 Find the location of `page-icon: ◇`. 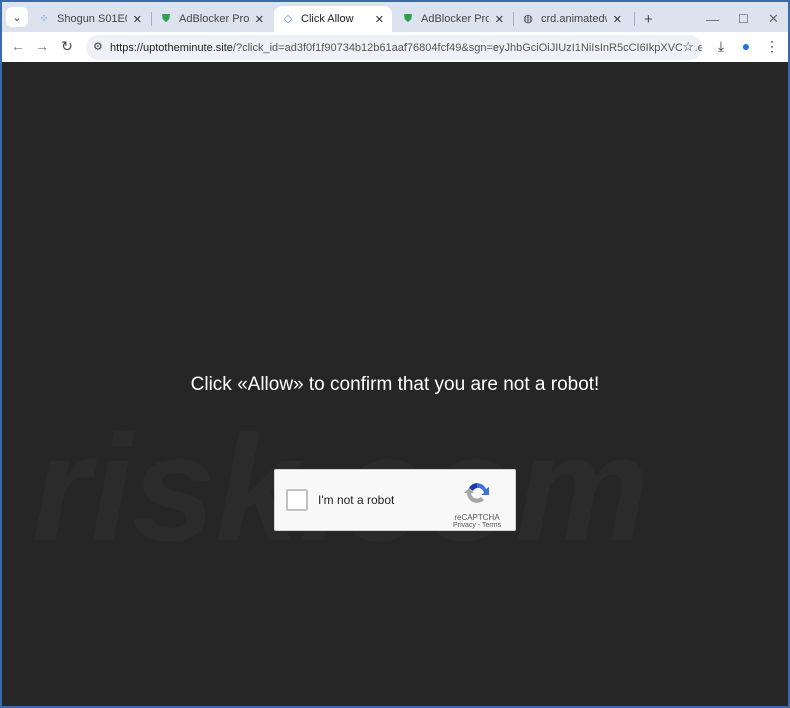

page-icon: ◇ is located at coordinates (288, 19).